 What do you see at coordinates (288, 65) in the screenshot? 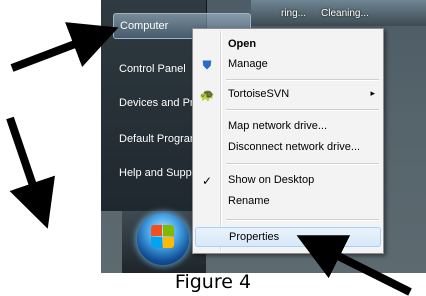
I see `menu-item-manage: ⛊ Manage` at bounding box center [288, 65].